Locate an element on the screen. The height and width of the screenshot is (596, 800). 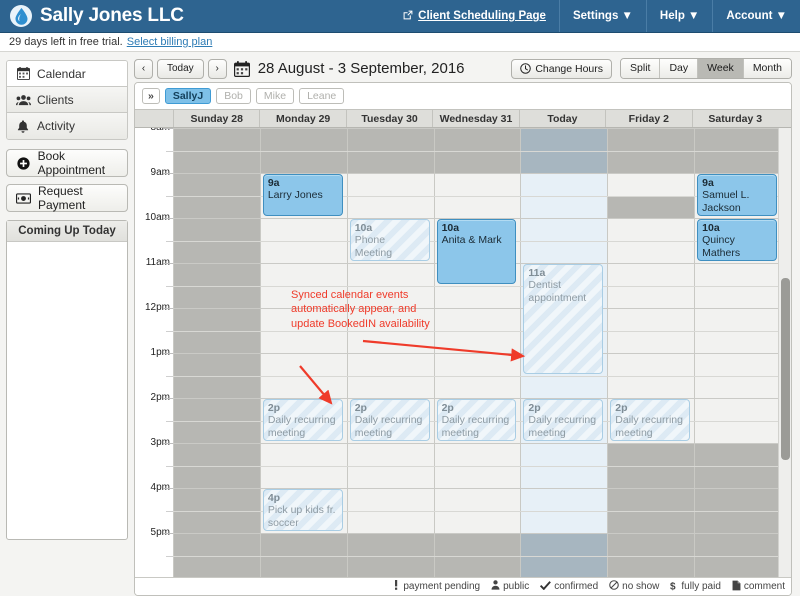
view-split: Split is located at coordinates (640, 68).